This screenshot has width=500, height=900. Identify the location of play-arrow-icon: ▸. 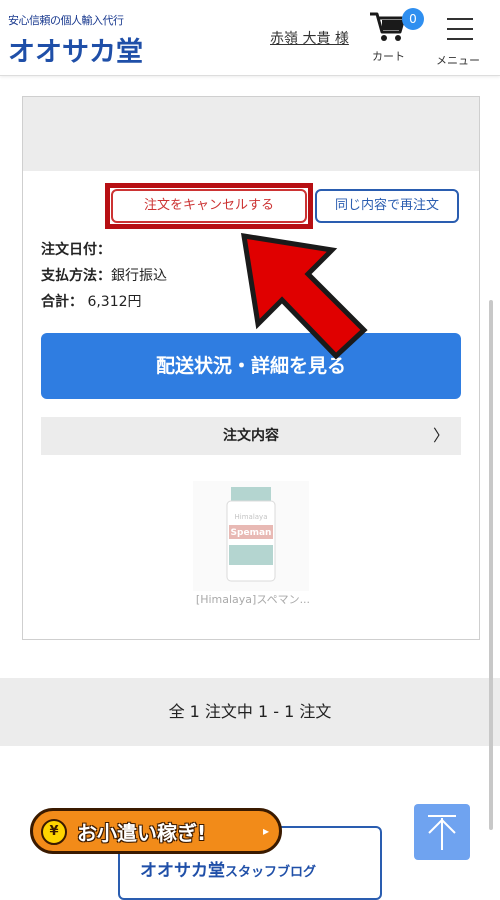
(266, 831).